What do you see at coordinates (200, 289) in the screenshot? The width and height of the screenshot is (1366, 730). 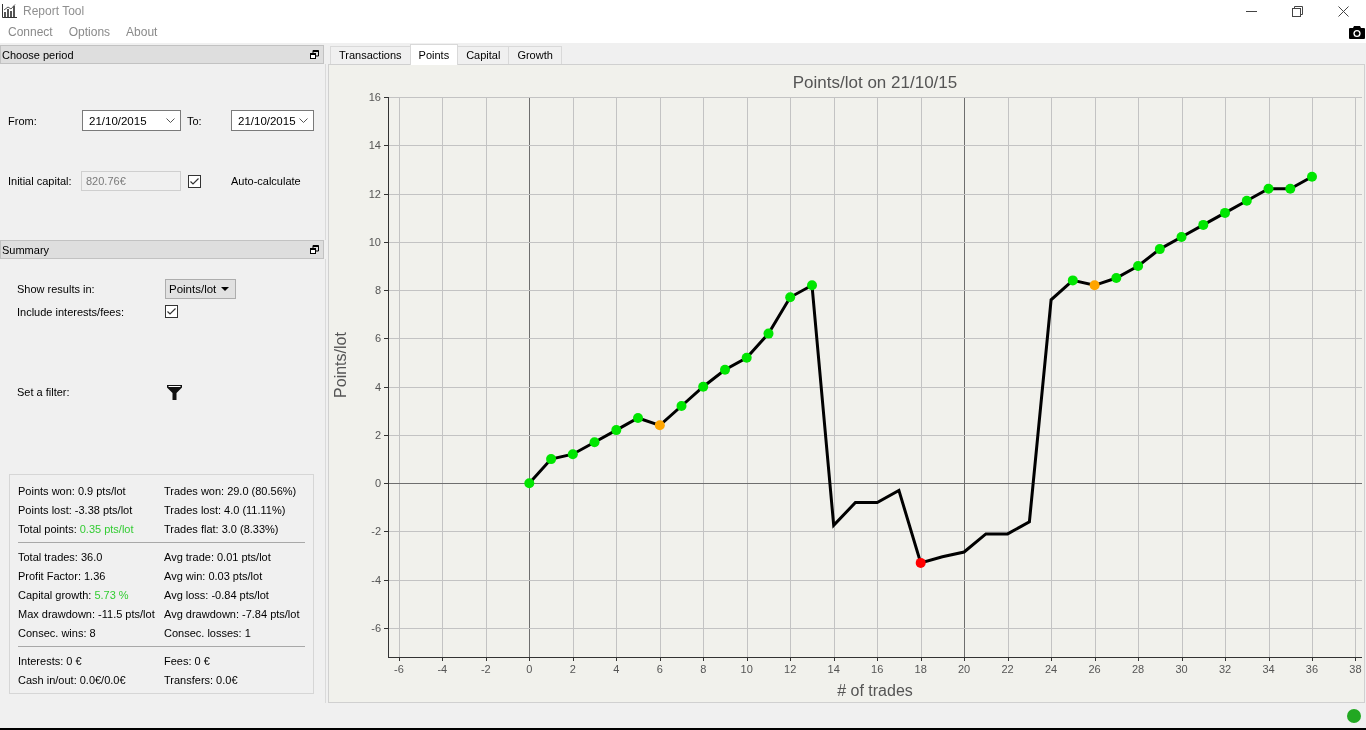 I see `units-dropdown: Points/lot` at bounding box center [200, 289].